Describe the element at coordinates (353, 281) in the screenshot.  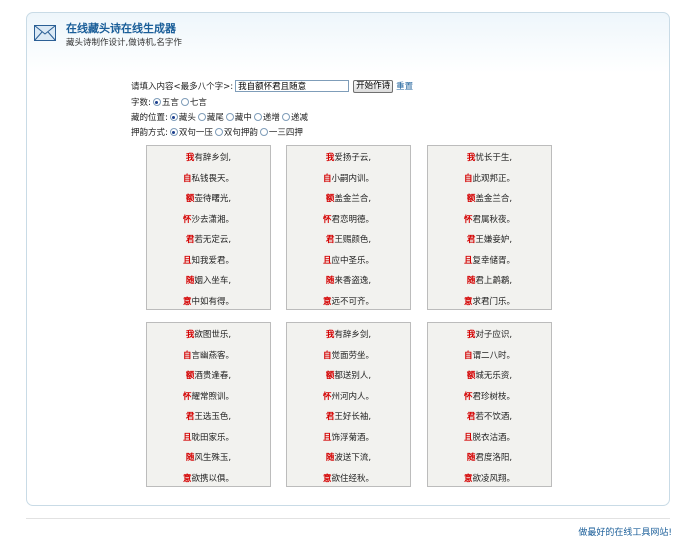
I see `poem-line-text: 来香盗逸,` at that location.